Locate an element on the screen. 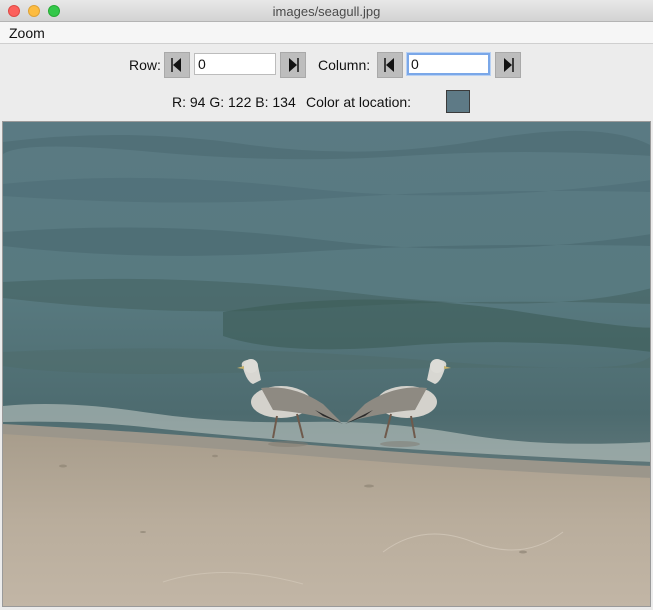 This screenshot has height=610, width=653. column-next-button is located at coordinates (508, 65).